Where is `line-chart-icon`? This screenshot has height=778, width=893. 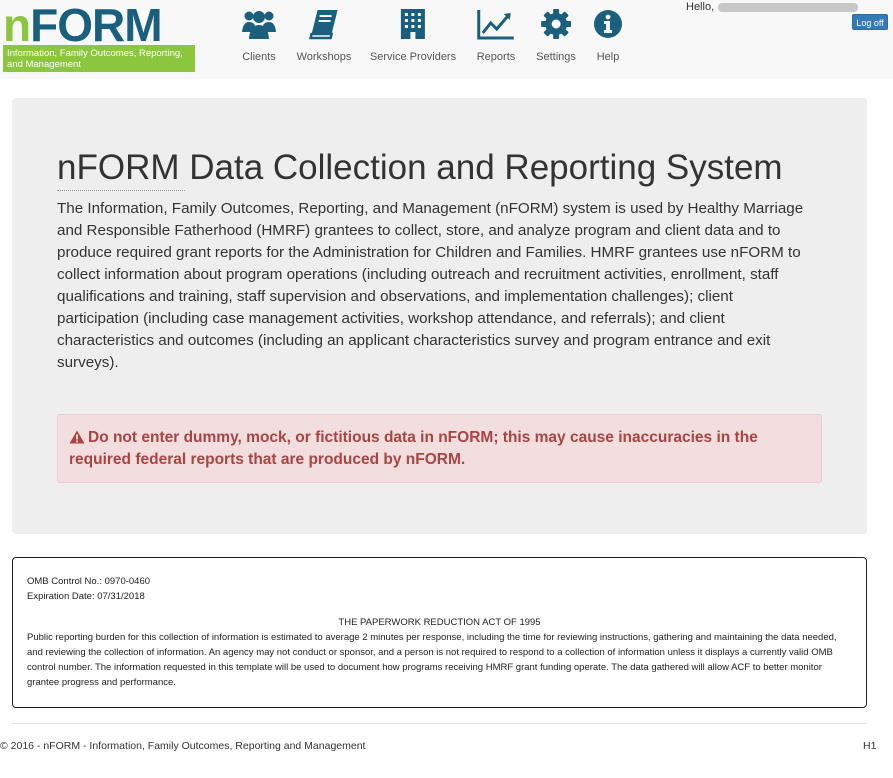
line-chart-icon is located at coordinates (495, 25).